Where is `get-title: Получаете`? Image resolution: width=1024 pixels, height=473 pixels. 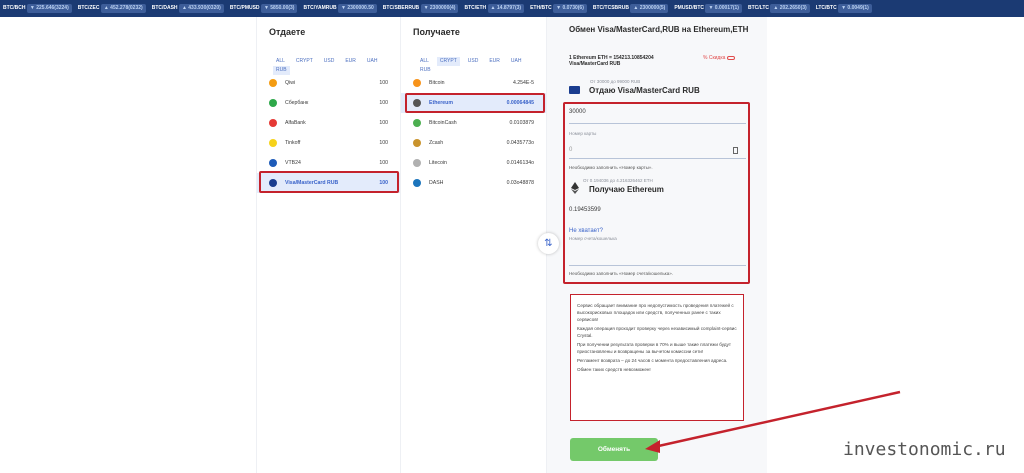 get-title: Получаете is located at coordinates (436, 32).